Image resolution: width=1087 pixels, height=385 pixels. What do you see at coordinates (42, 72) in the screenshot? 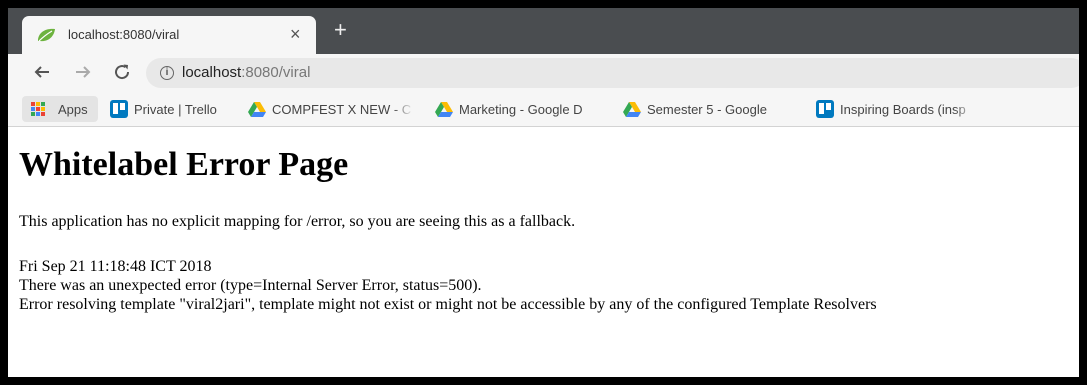
I see `back-arrow-icon` at bounding box center [42, 72].